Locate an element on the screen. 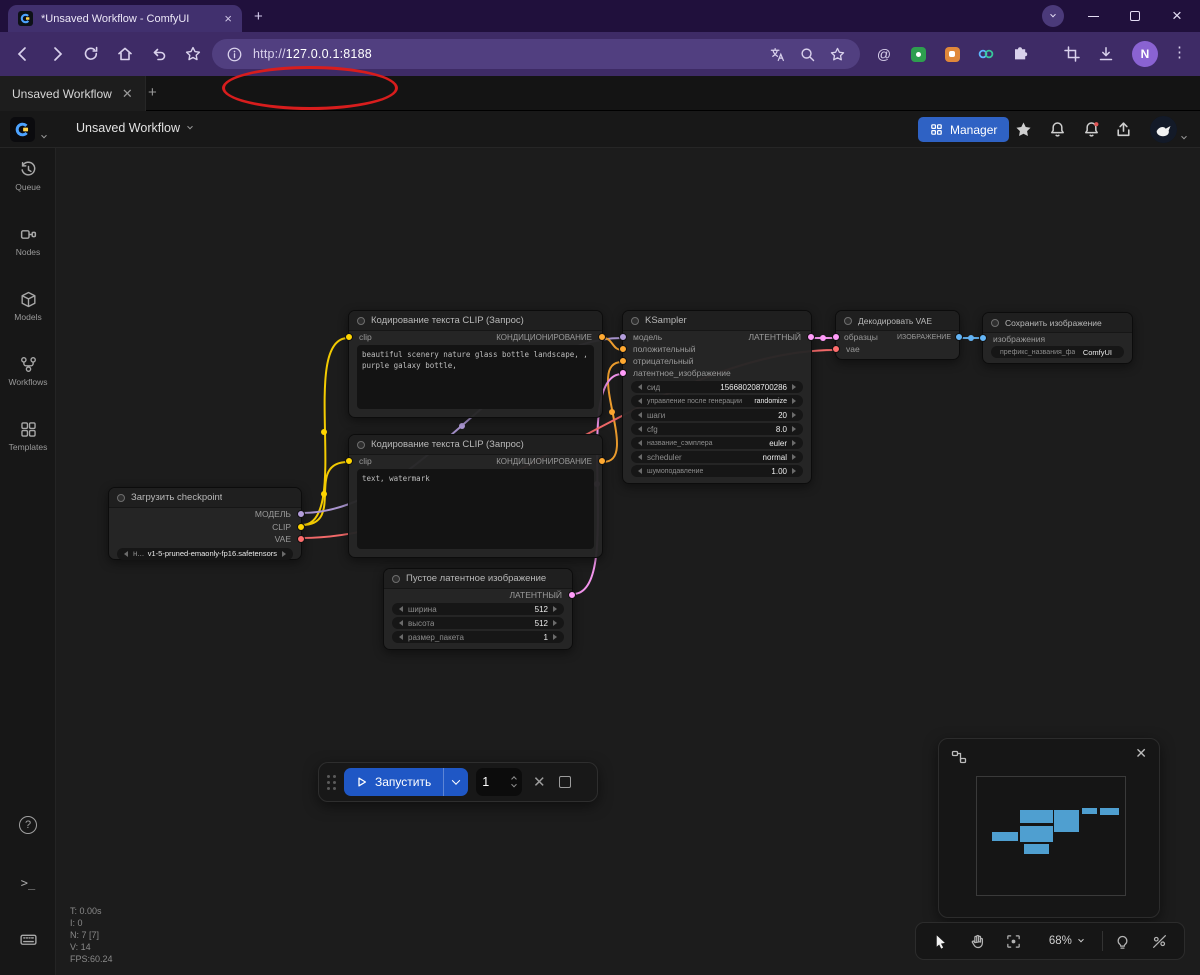 The height and width of the screenshot is (975, 1200). input-slot-latent-image is located at coordinates (623, 373).